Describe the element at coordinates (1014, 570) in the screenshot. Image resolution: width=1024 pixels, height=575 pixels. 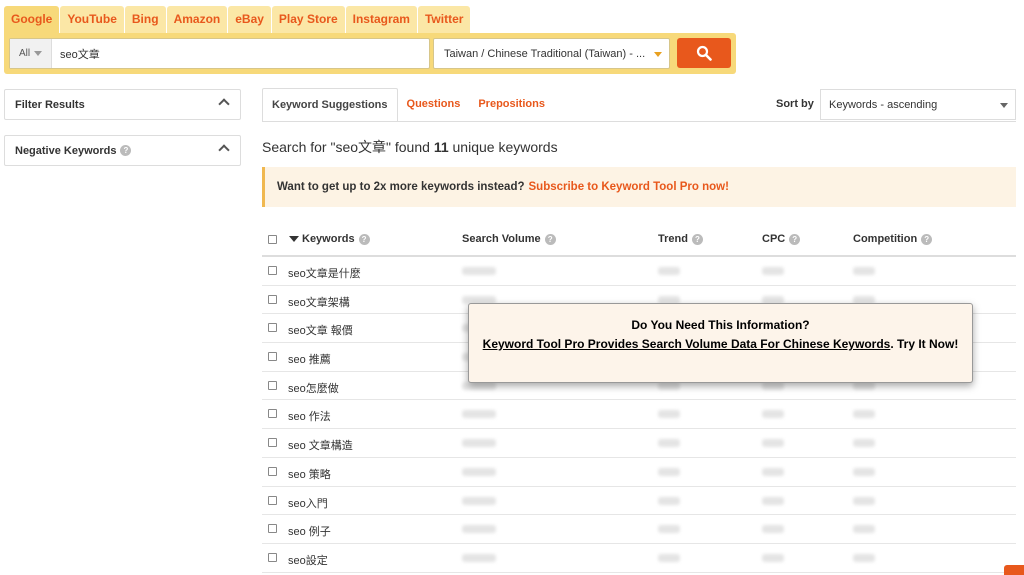
I see `scroll-top-button` at that location.